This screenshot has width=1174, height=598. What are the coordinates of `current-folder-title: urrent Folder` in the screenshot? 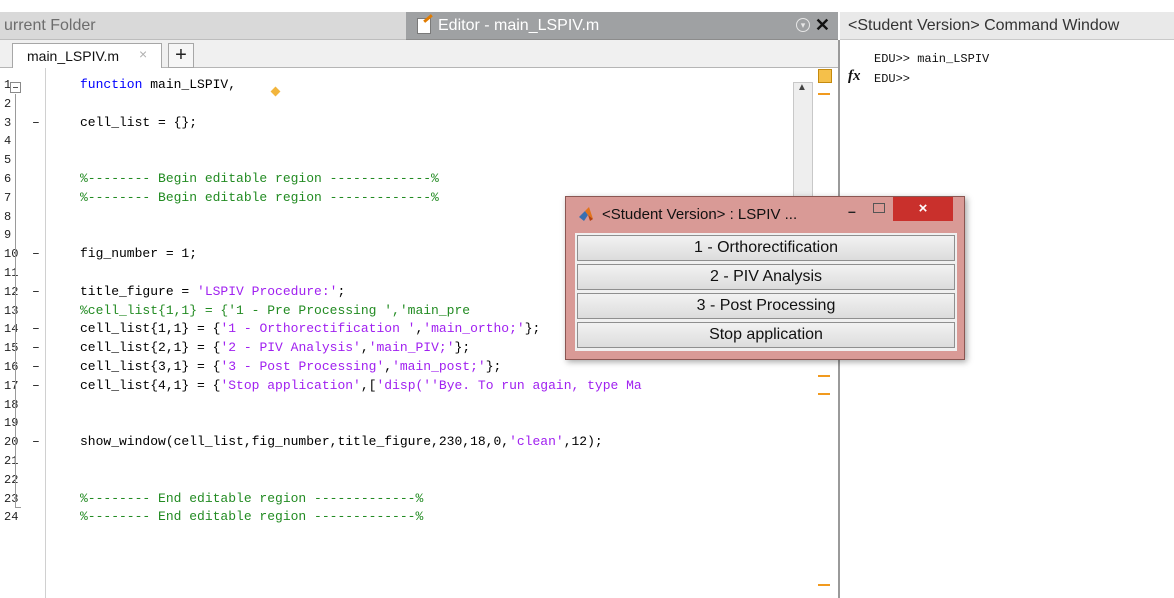 It's located at (50, 25).